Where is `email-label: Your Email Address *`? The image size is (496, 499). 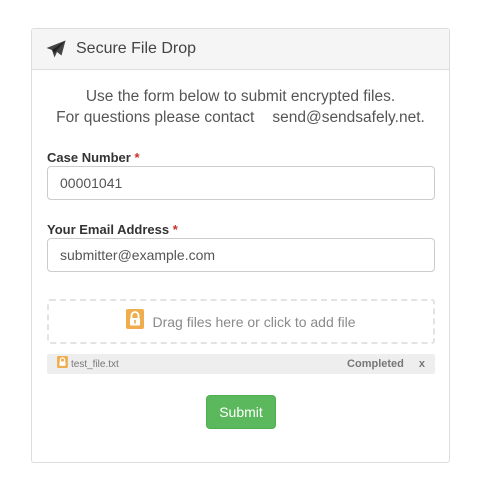
email-label: Your Email Address * is located at coordinates (112, 229).